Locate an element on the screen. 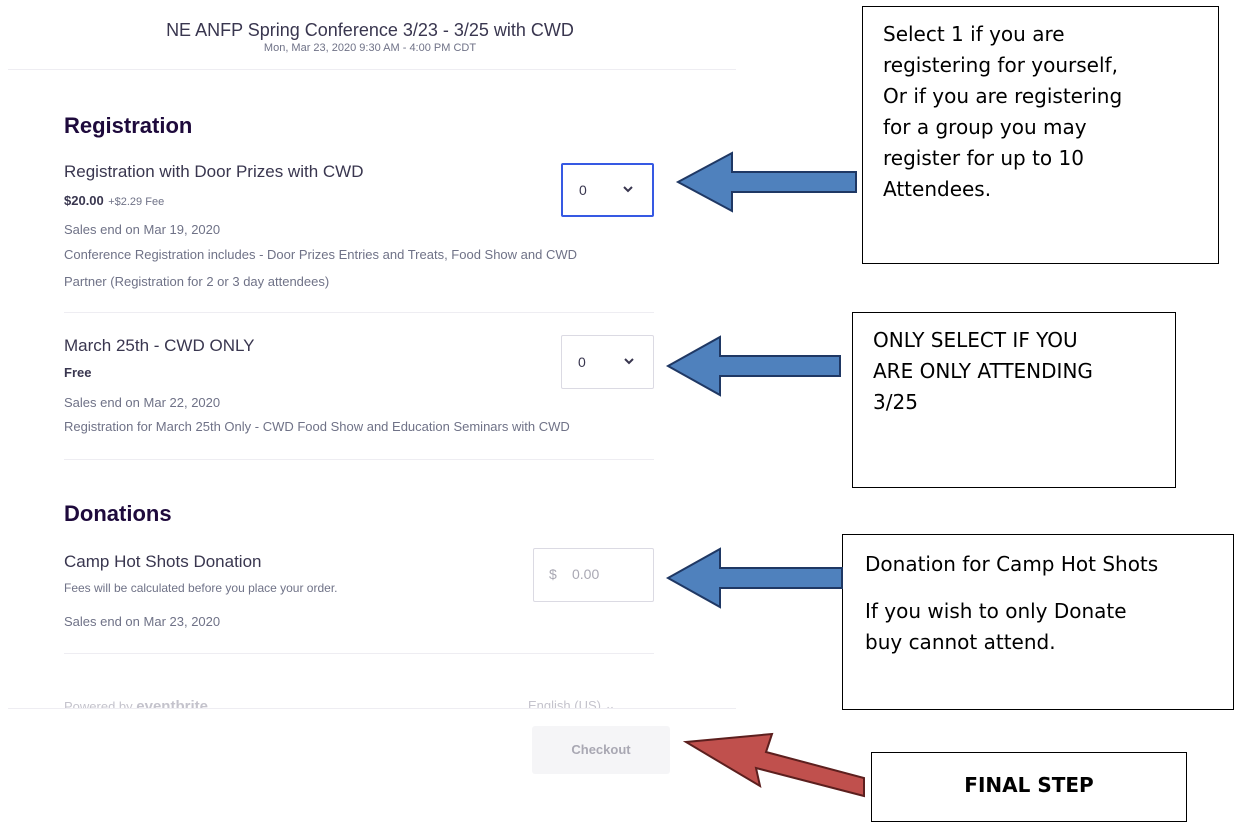 Image resolution: width=1241 pixels, height=822 pixels. ticket-divider is located at coordinates (359, 312).